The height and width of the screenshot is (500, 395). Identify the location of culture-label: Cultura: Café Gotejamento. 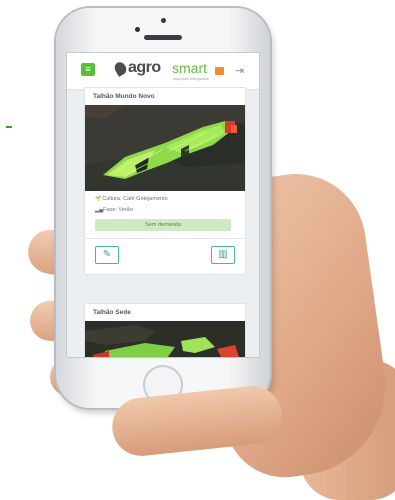
(135, 199).